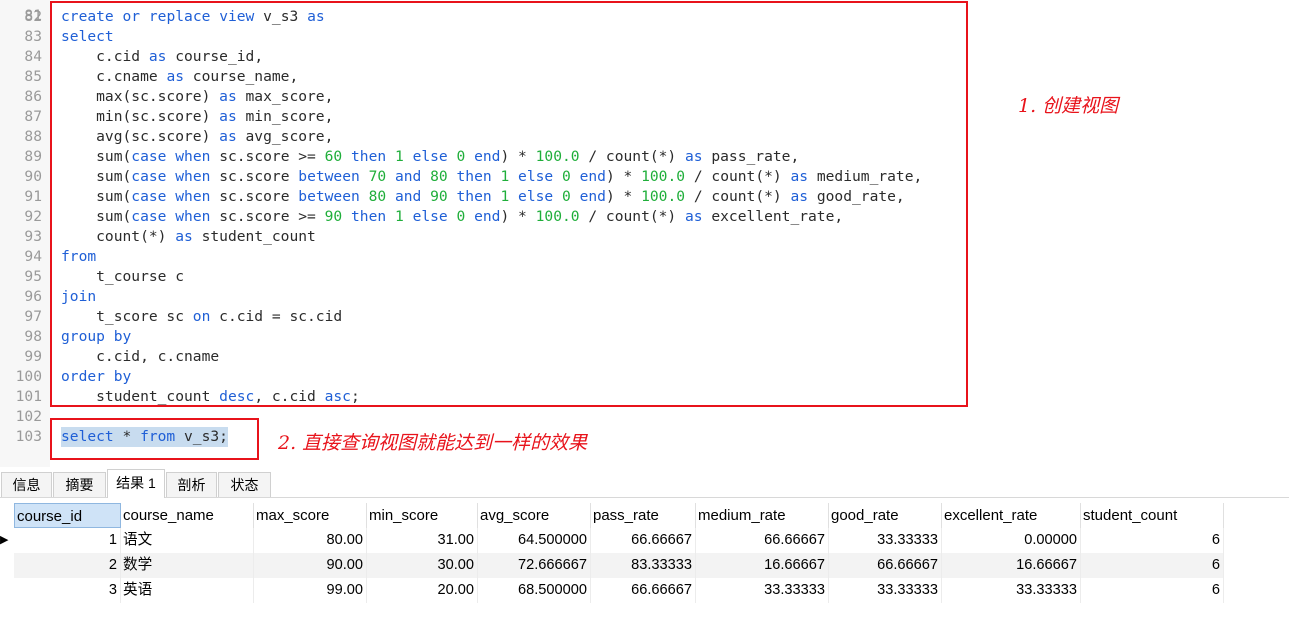  What do you see at coordinates (33, 196) in the screenshot?
I see `line-number: 91` at bounding box center [33, 196].